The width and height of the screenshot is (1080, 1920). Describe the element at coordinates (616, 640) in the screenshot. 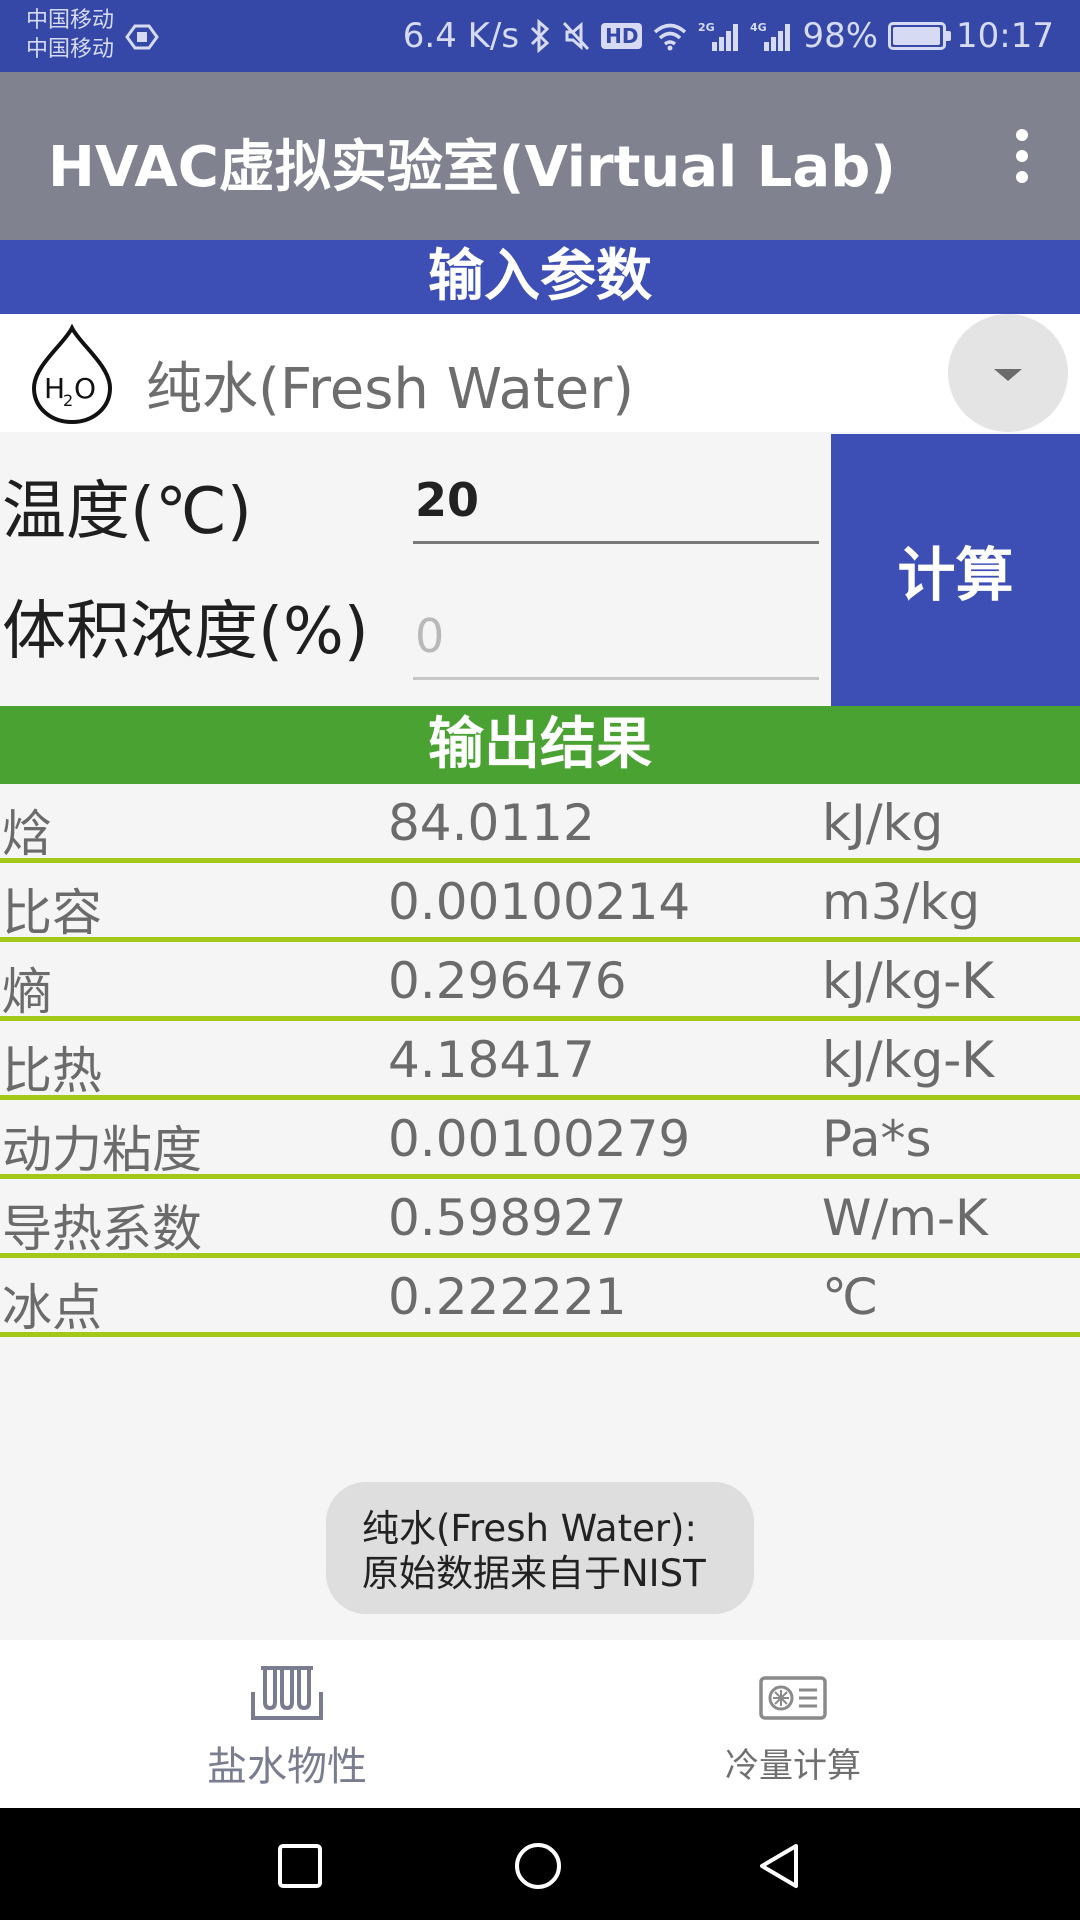

I see `concentration-input` at that location.